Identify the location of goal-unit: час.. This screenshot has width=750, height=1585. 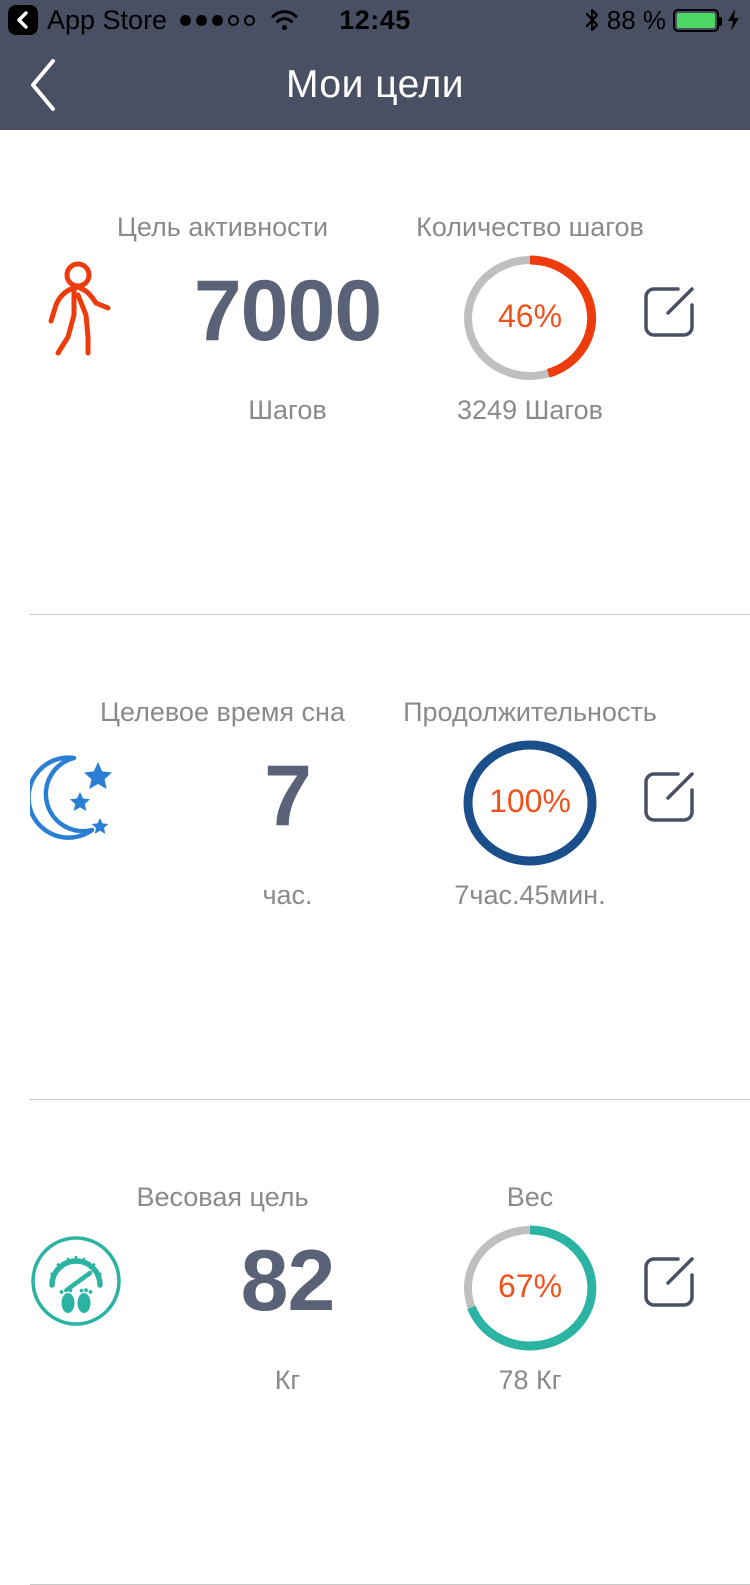
(287, 895).